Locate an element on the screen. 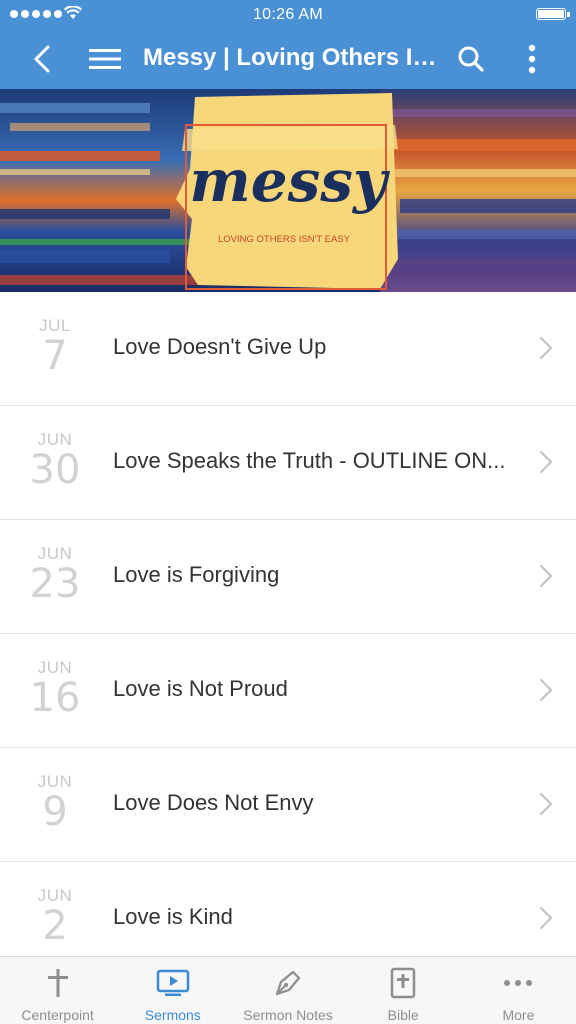 This screenshot has width=576, height=1024. tab-label: Sermons is located at coordinates (172, 1015).